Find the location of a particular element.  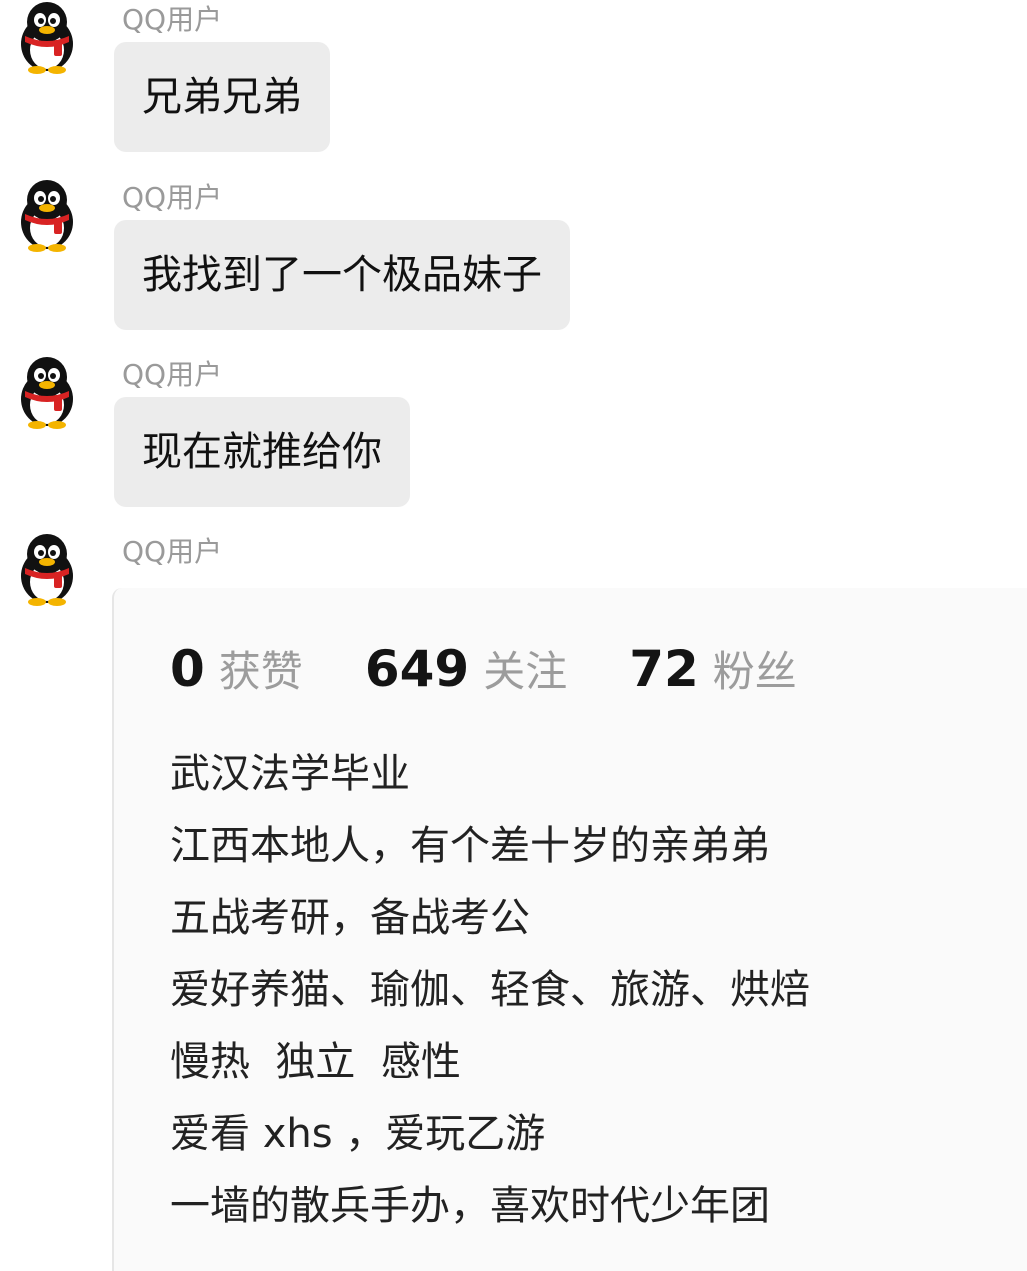

bio-line: 江西本地人，有个差十岁的亲弟弟 is located at coordinates (470, 846).